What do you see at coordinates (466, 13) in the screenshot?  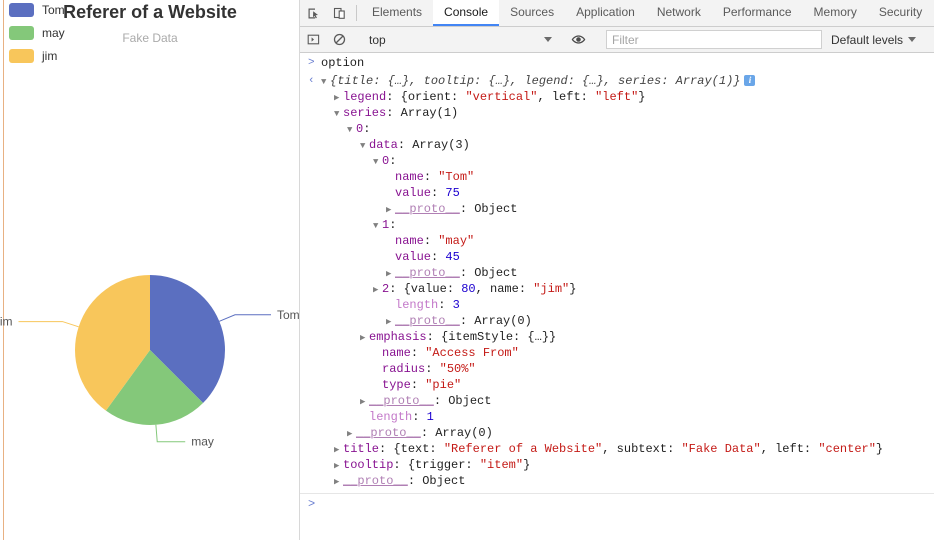 I see `tab-console: Console` at bounding box center [466, 13].